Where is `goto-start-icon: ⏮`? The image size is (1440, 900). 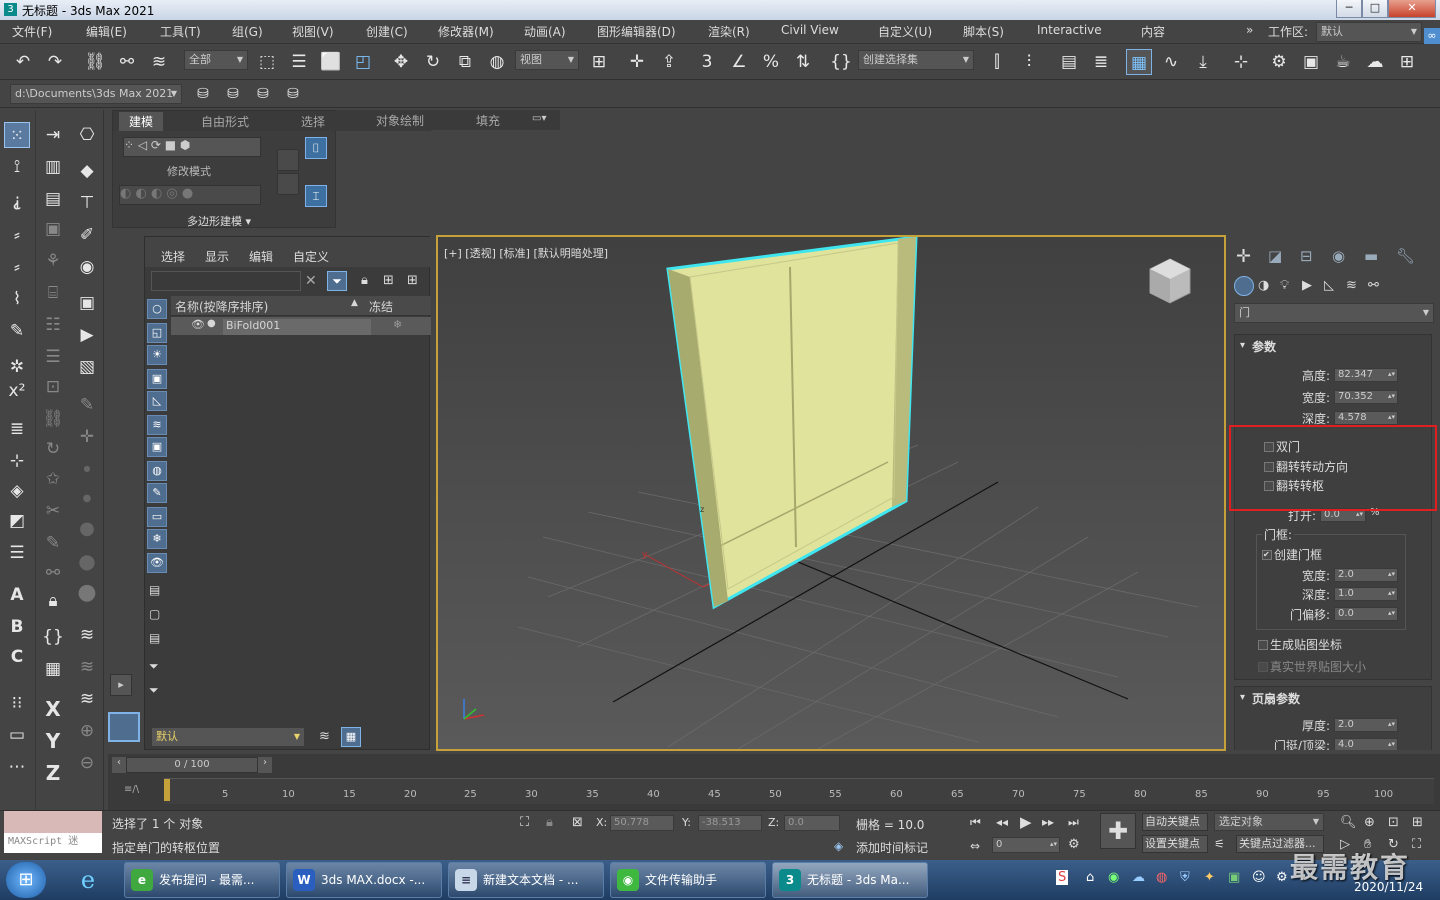 goto-start-icon: ⏮ is located at coordinates (975, 822).